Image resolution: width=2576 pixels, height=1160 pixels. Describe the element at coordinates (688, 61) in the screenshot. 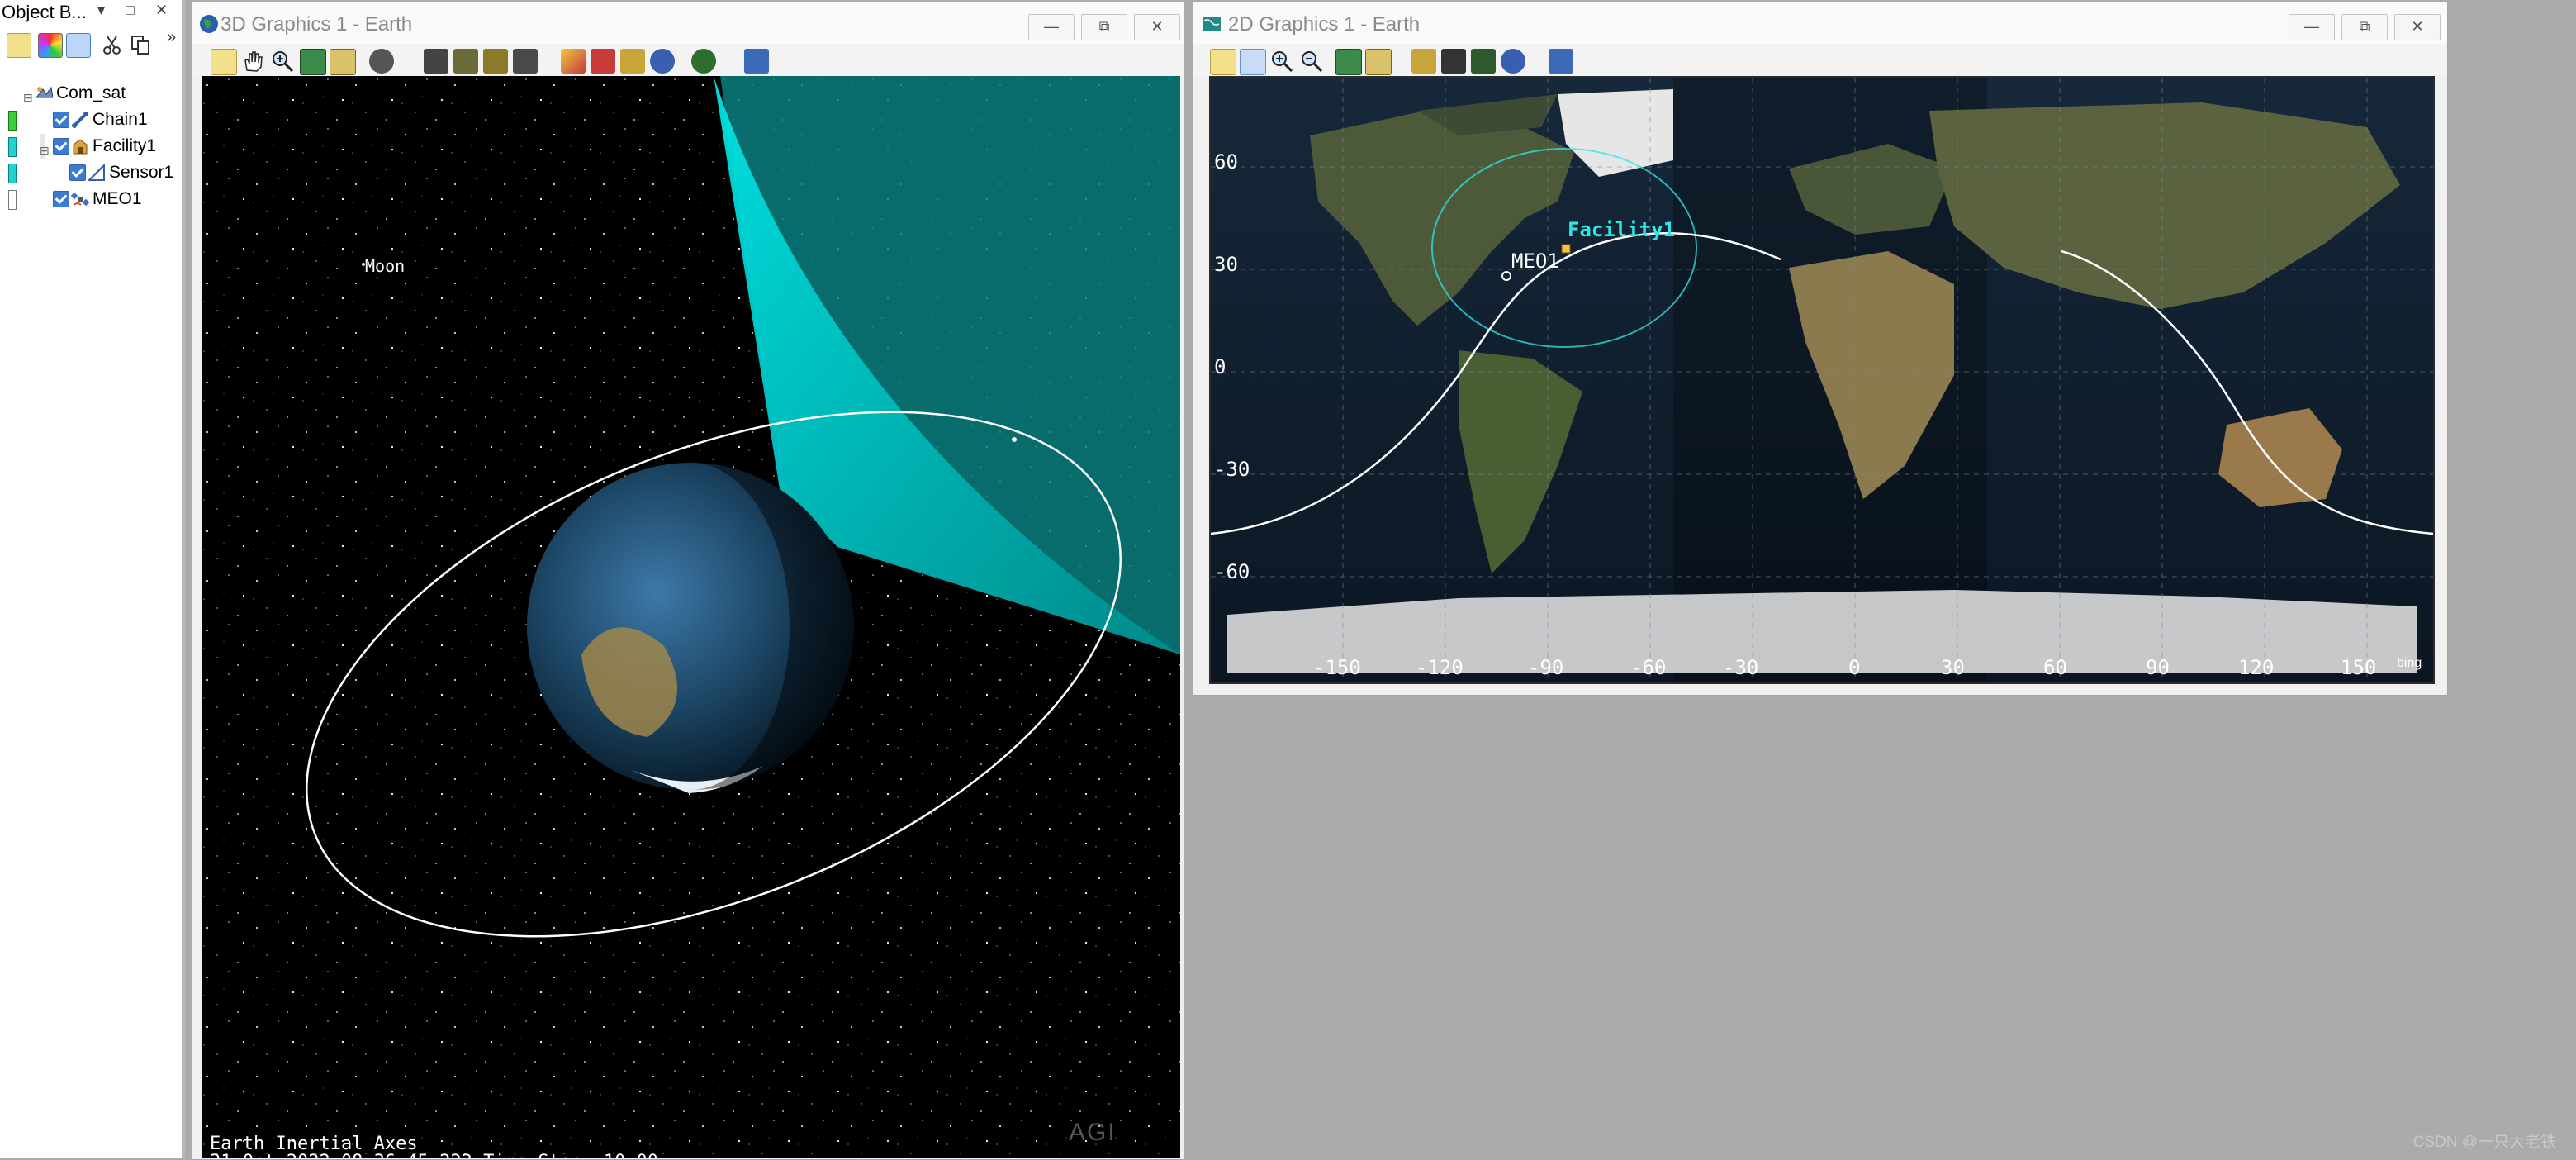

I see `window-3d-toolbar` at that location.